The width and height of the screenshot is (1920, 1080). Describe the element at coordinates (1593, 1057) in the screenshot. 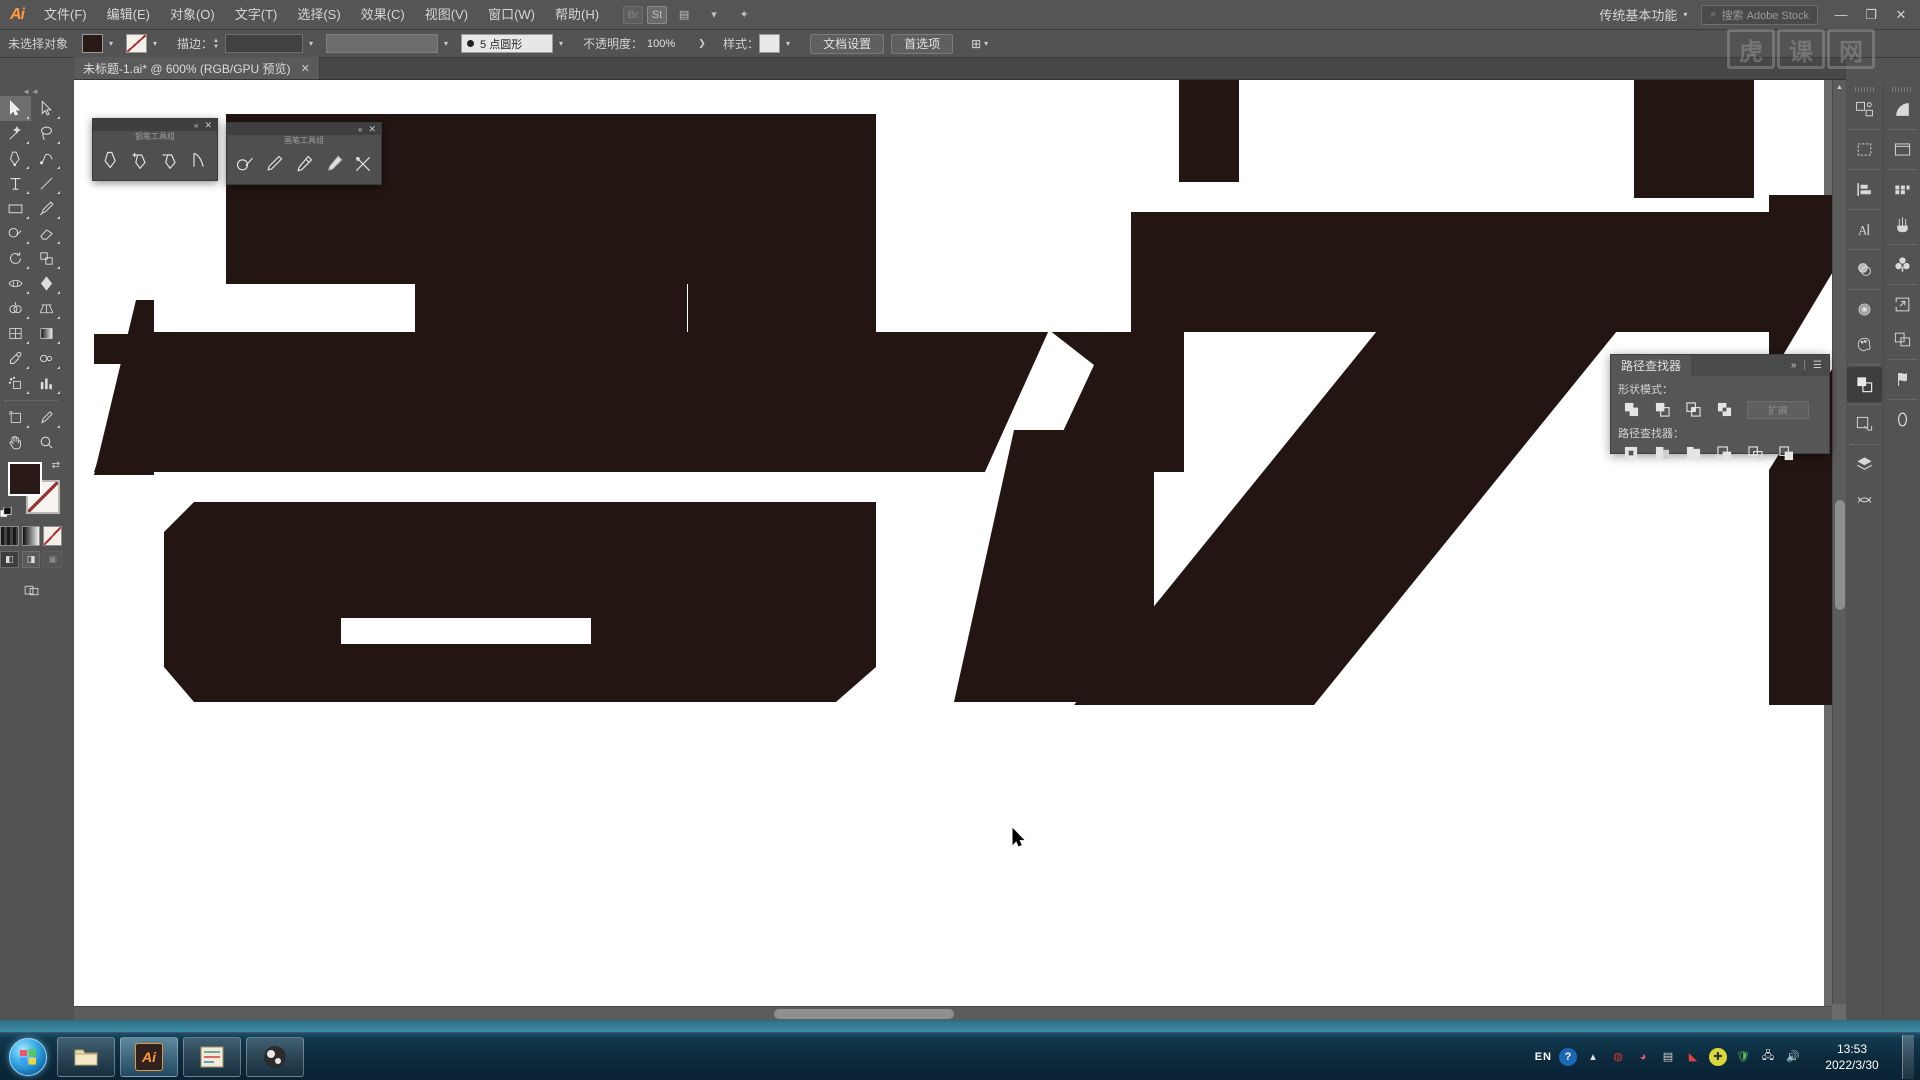

I see `show-hidden-icons: ▴` at that location.